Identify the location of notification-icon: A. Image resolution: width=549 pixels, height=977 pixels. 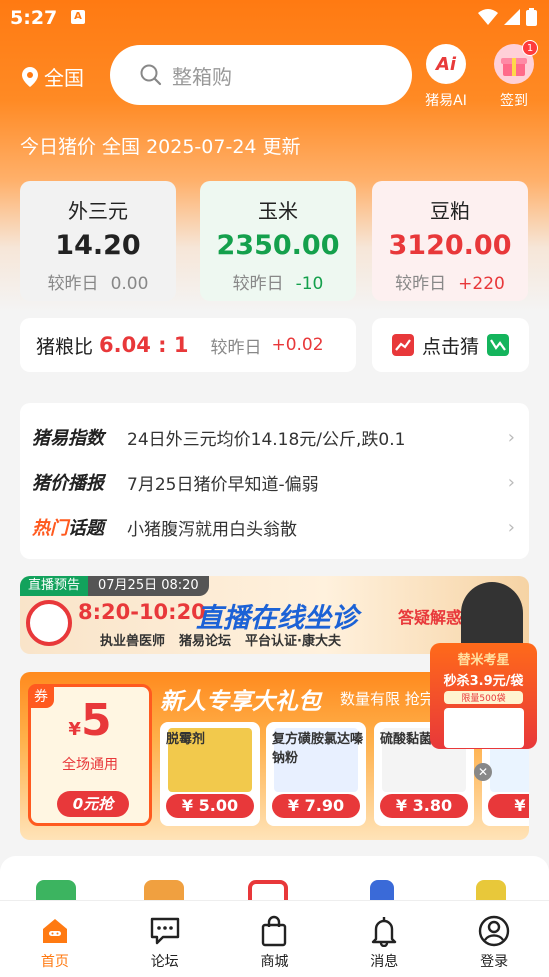
(78, 17).